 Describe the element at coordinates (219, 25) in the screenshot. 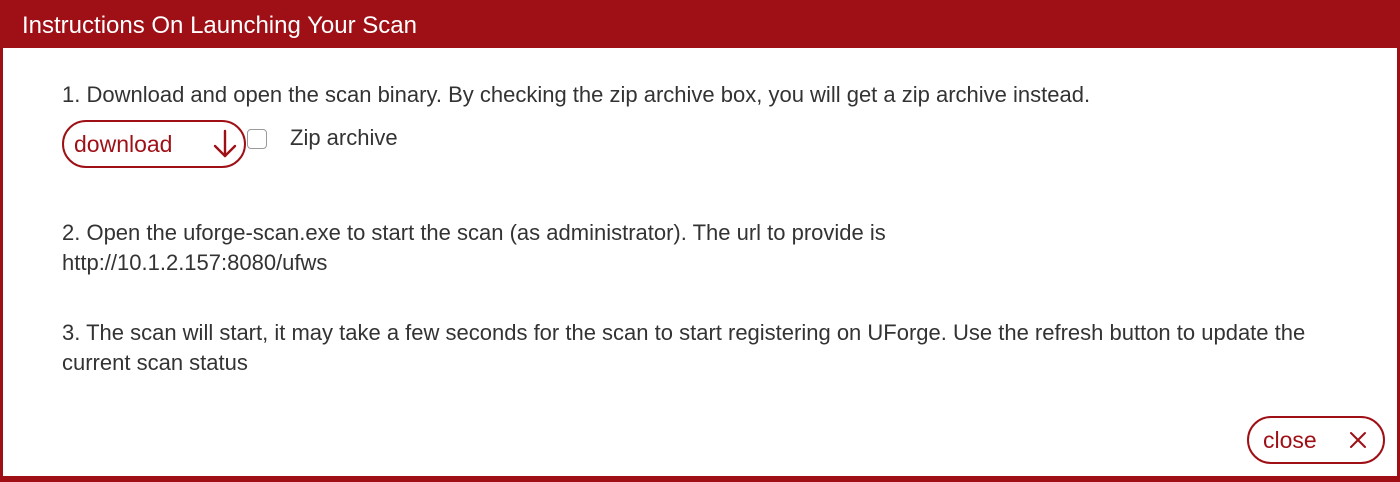

I see `dialog-title: Instructions On Launching Your Scan` at that location.